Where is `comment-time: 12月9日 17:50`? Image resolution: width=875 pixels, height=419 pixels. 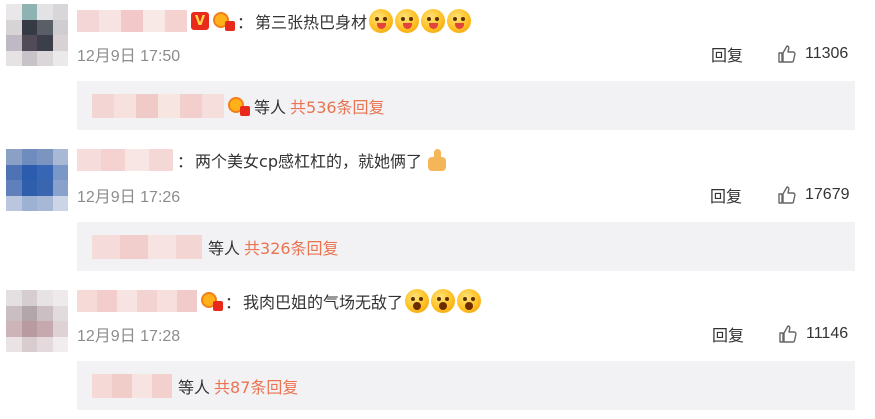 comment-time: 12月9日 17:50 is located at coordinates (129, 56).